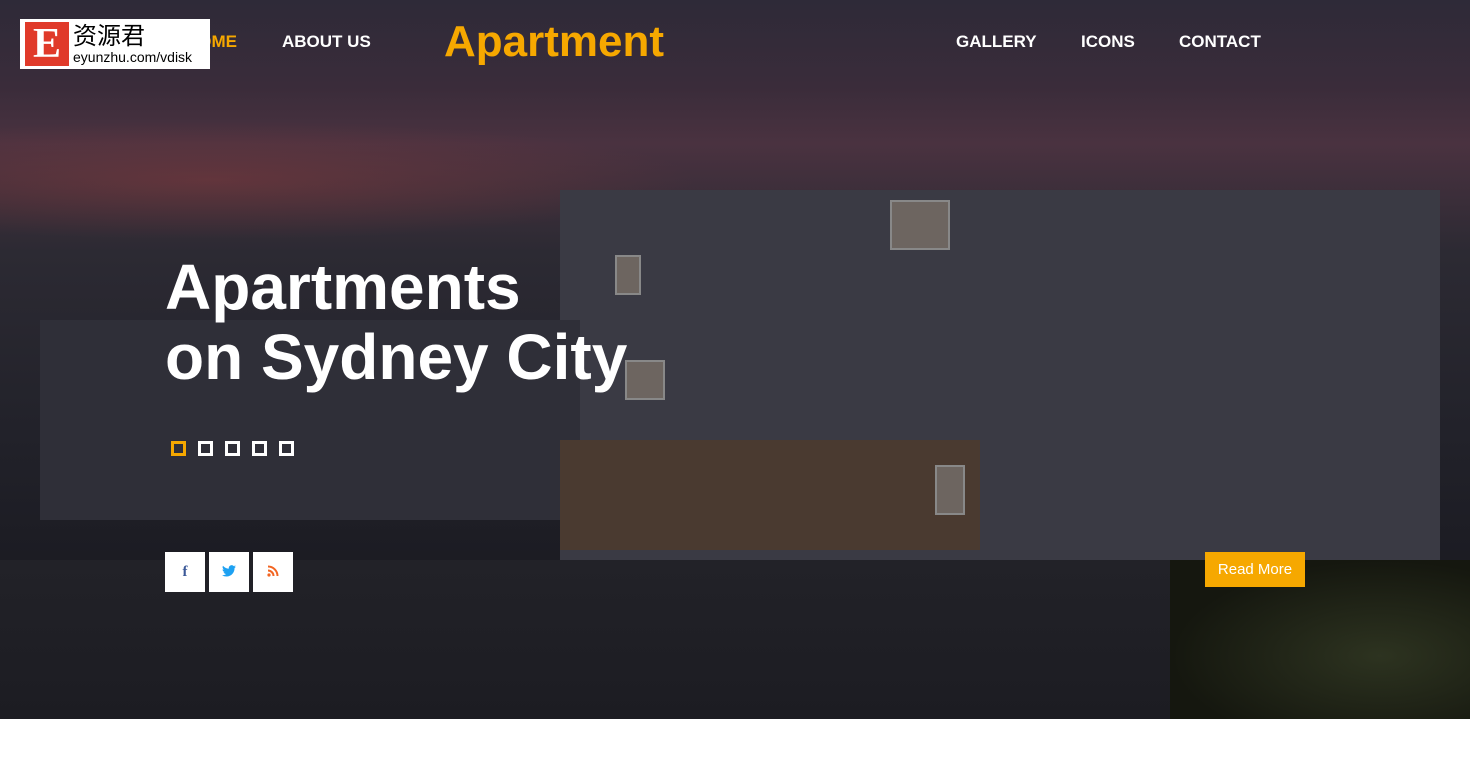 Image resolution: width=1470 pixels, height=780 pixels. What do you see at coordinates (133, 57) in the screenshot?
I see `watermark-url: eyunzhu.com/vdisk` at bounding box center [133, 57].